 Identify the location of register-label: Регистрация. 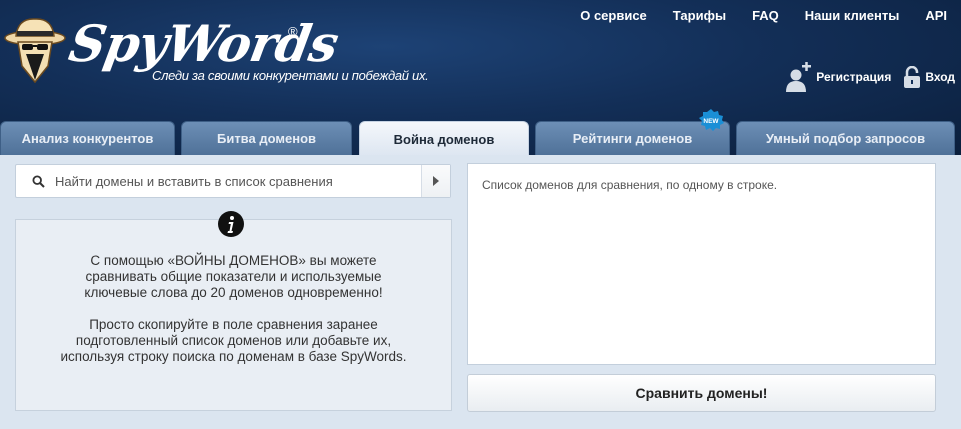
(854, 77).